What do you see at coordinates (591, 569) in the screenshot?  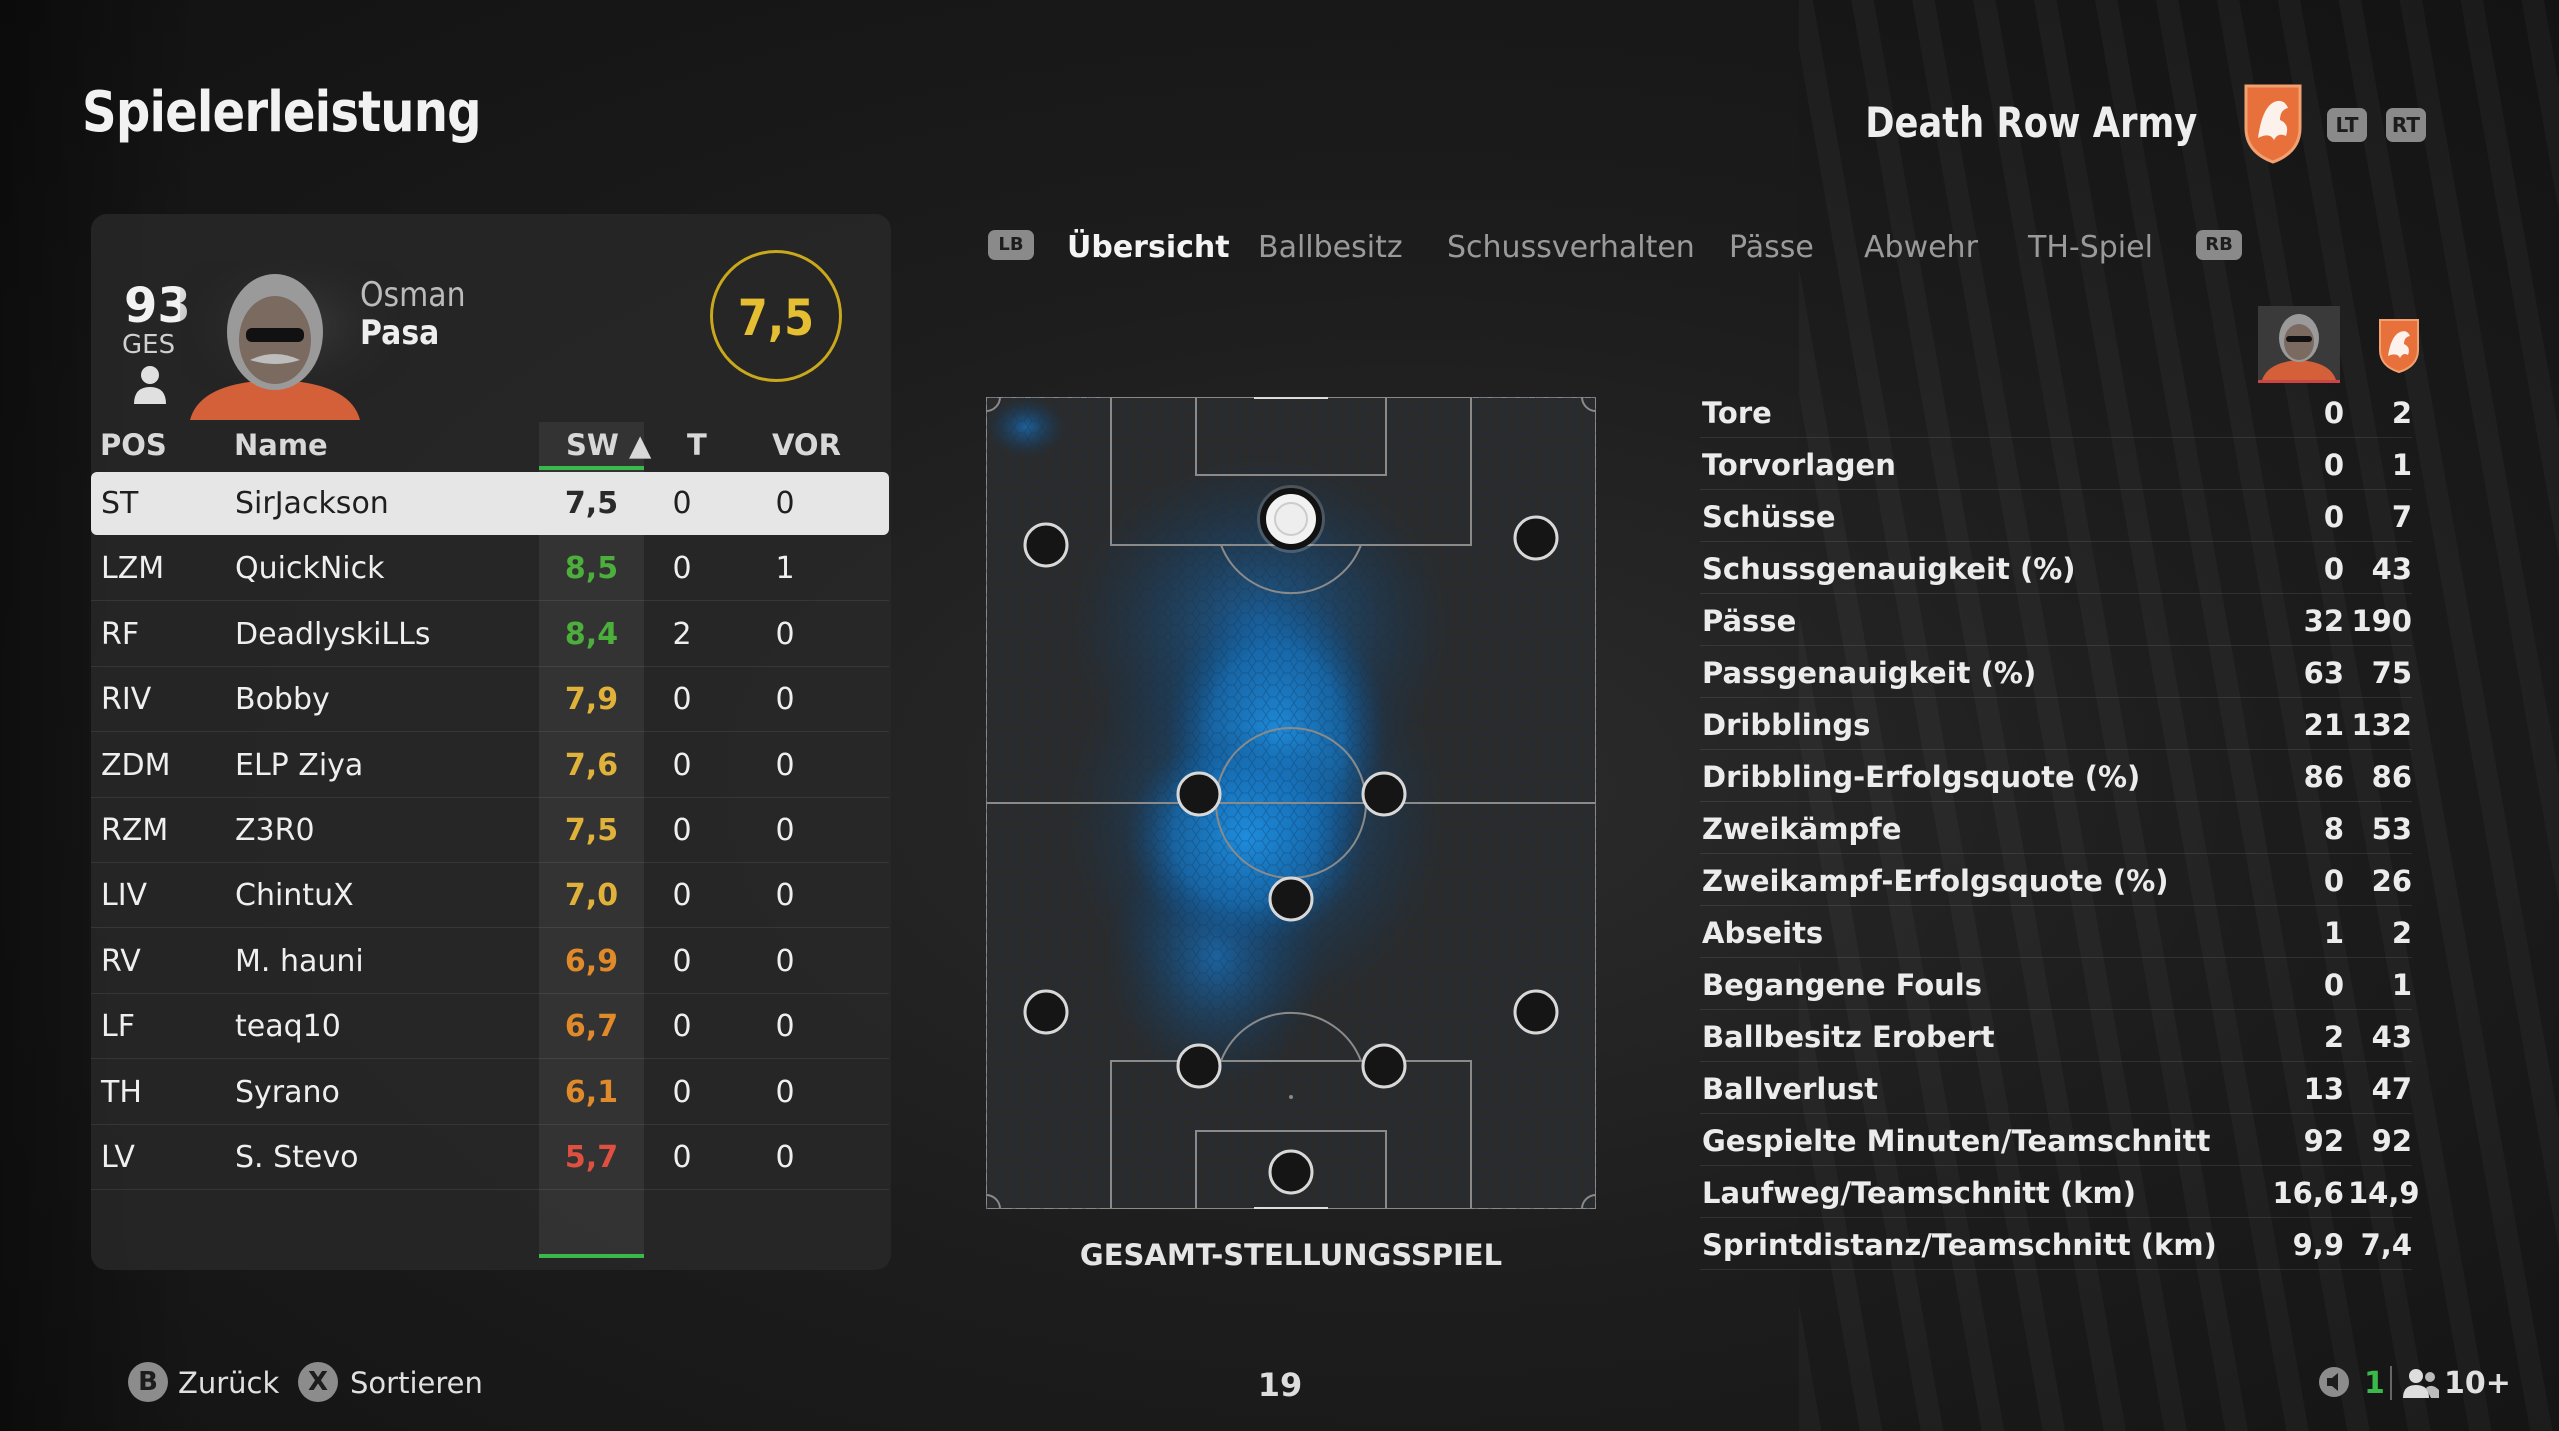 I see `row-rating: 8,5` at bounding box center [591, 569].